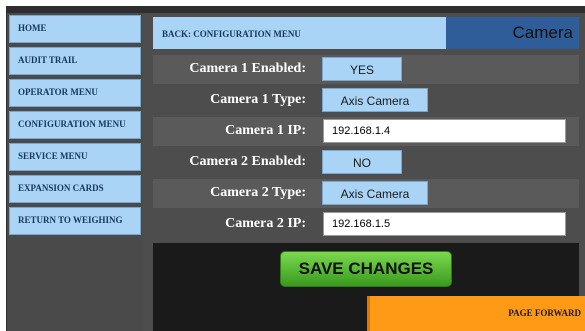  Describe the element at coordinates (265, 223) in the screenshot. I see `camera2-ip-label: Camera 2 IP:` at that location.